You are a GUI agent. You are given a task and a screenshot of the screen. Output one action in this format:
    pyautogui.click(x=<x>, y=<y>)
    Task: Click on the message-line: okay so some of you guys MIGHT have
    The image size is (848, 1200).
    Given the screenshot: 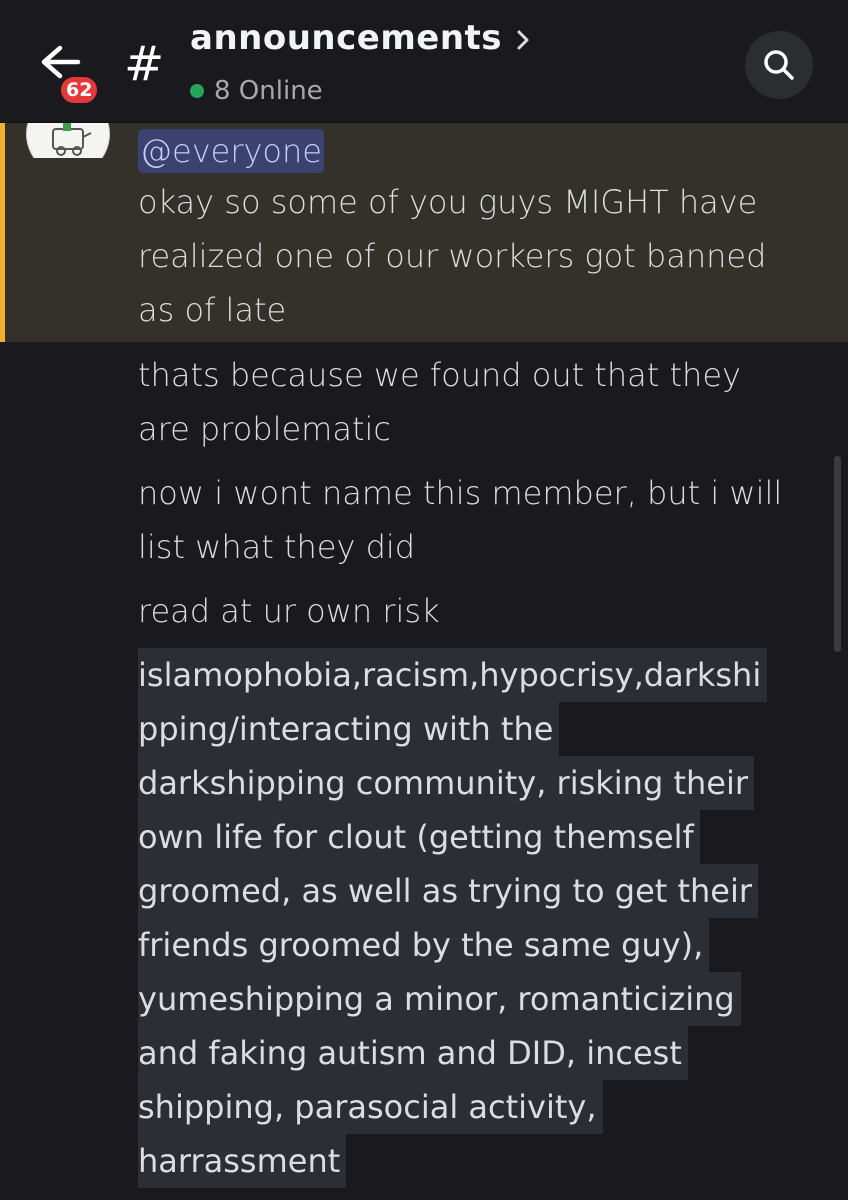 What is the action you would take?
    pyautogui.click(x=448, y=202)
    